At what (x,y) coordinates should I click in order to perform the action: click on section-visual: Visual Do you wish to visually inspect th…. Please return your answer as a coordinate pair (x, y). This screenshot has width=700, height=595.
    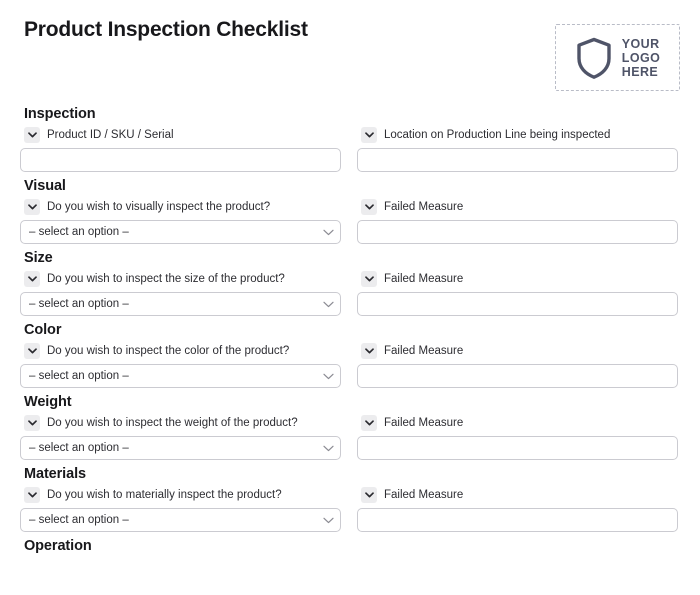
    Looking at the image, I should click on (350, 211).